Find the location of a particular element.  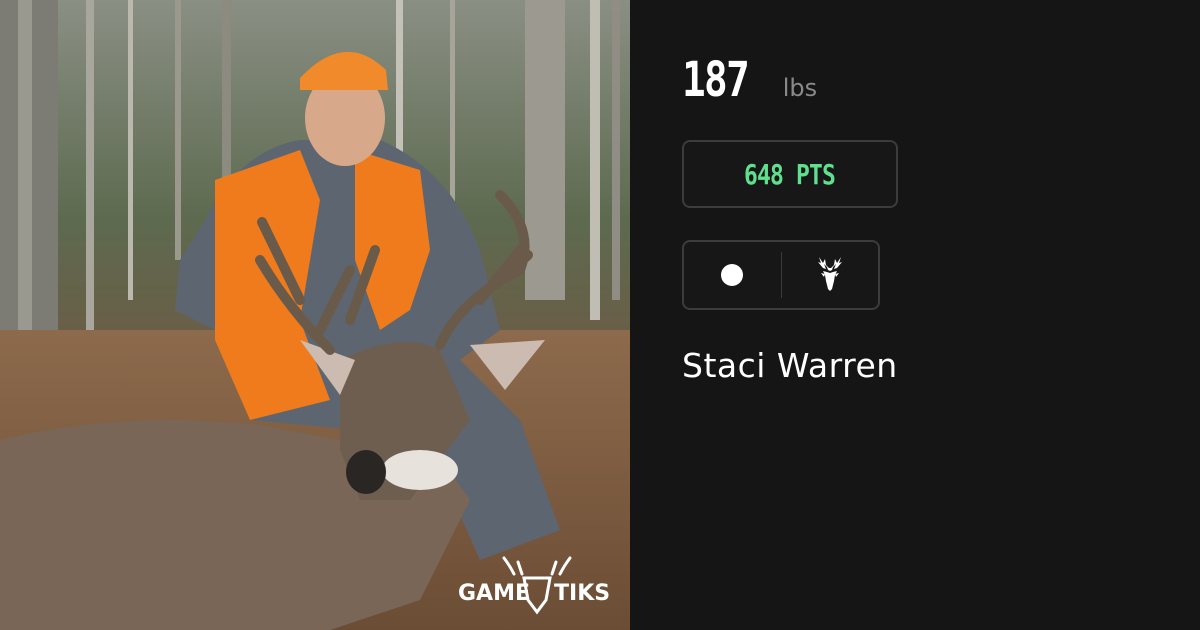

svg-text: GAME is located at coordinates (494, 593).